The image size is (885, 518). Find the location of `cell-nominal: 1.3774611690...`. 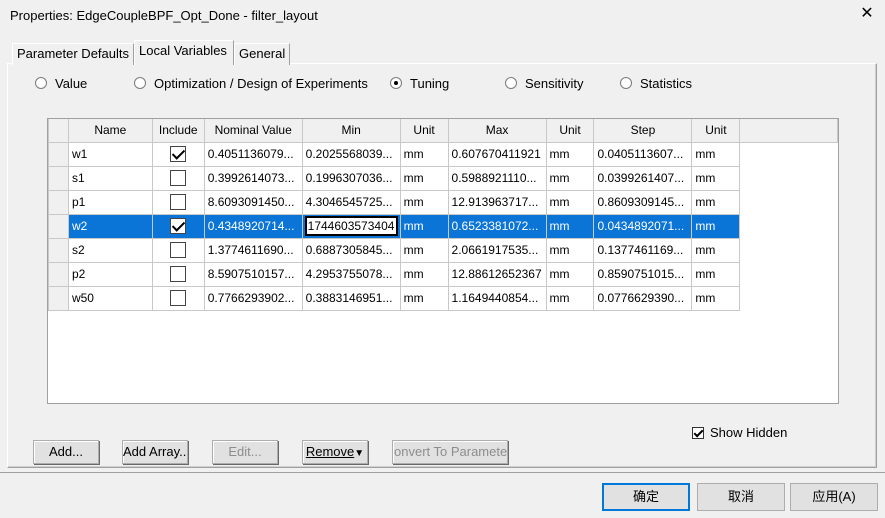

cell-nominal: 1.3774611690... is located at coordinates (253, 250).